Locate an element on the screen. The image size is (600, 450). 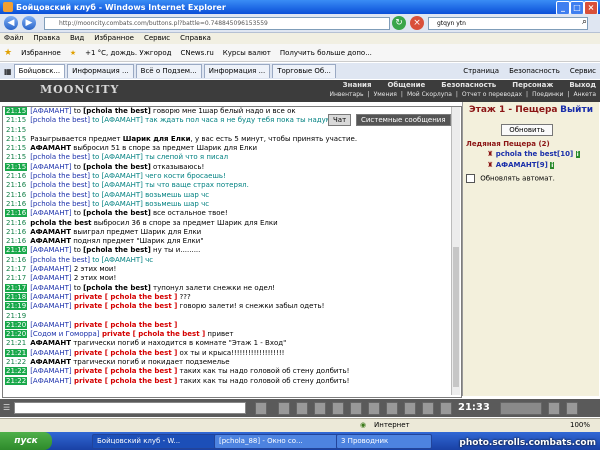
chat-nick: [Содом и Гоморра] is located at coordinates (64, 334).